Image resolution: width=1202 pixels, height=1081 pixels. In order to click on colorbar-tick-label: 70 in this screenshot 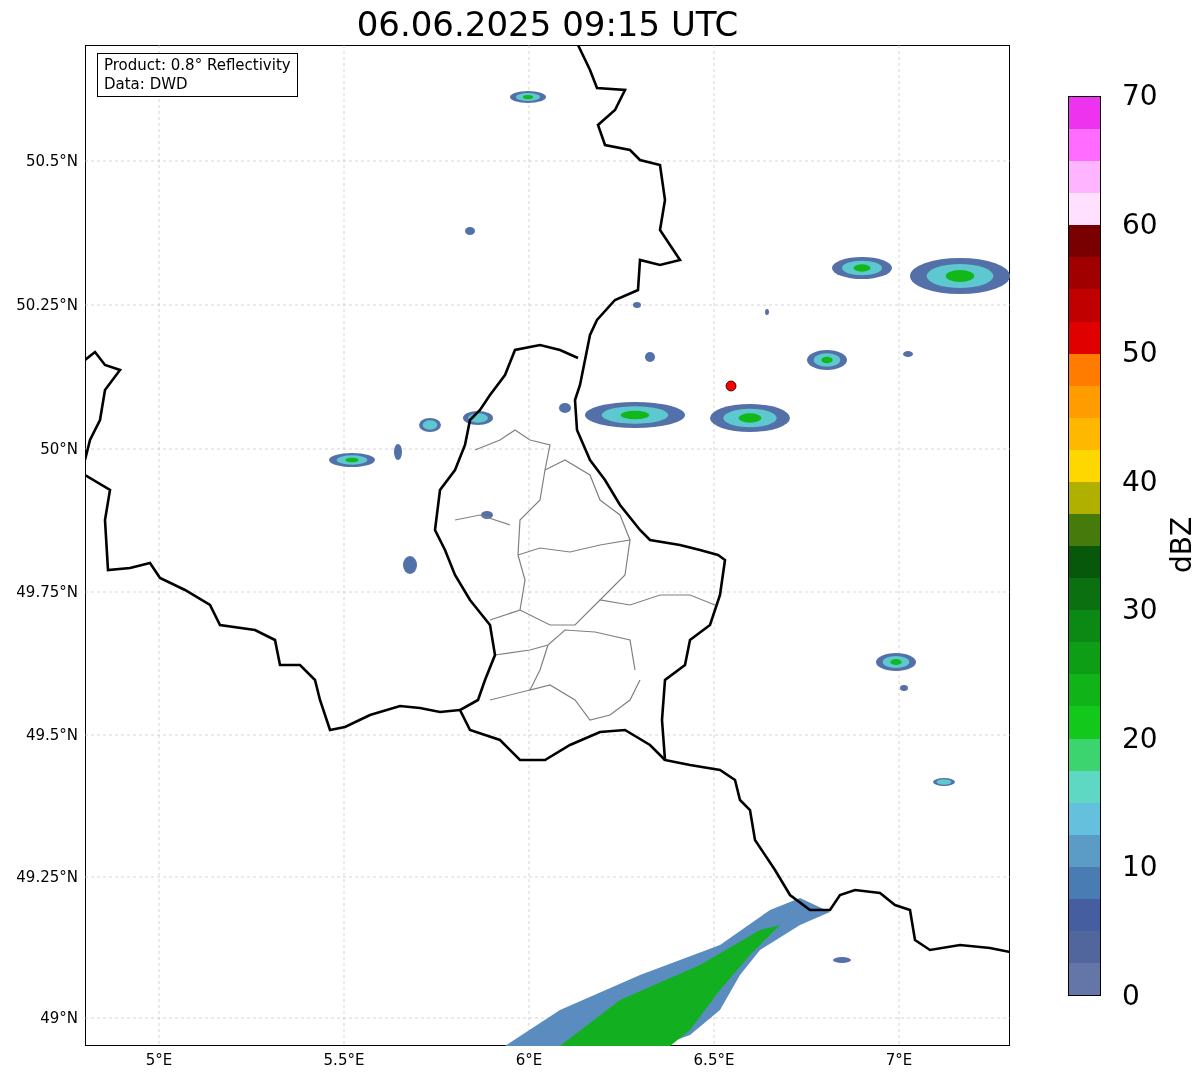, I will do `click(1140, 96)`.